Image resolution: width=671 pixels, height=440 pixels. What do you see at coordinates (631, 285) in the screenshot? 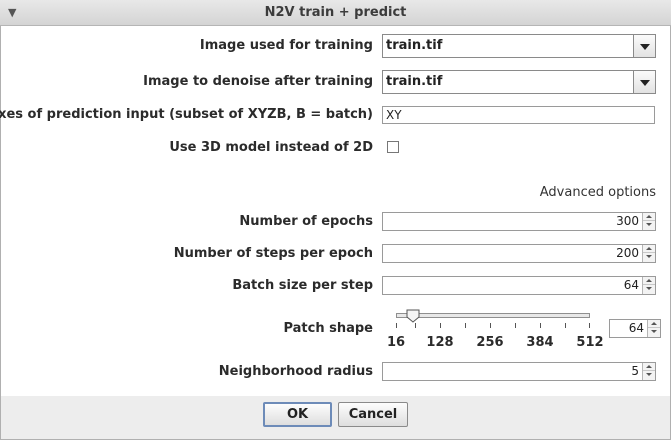
I see `batch-value: 64` at bounding box center [631, 285].